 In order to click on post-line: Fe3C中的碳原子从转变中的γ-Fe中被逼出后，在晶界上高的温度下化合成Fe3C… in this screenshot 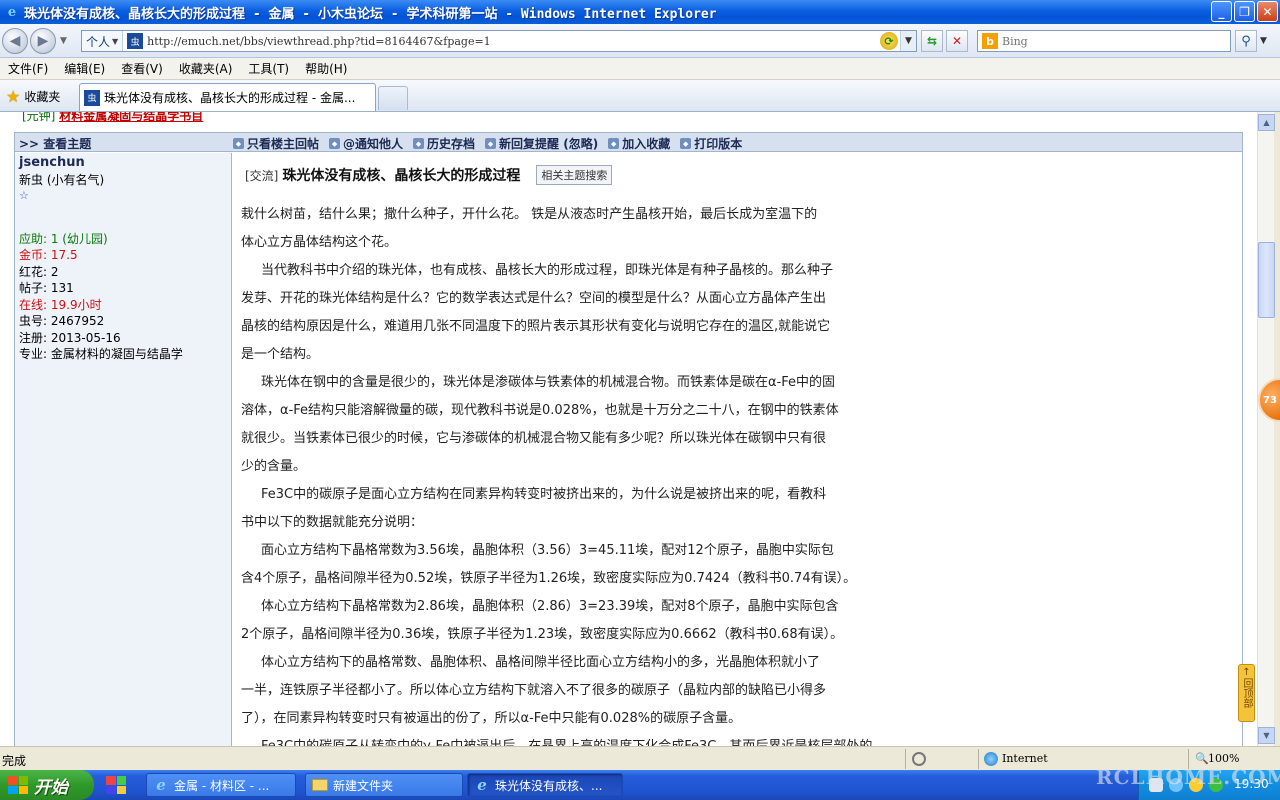, I will do `click(566, 739)`.